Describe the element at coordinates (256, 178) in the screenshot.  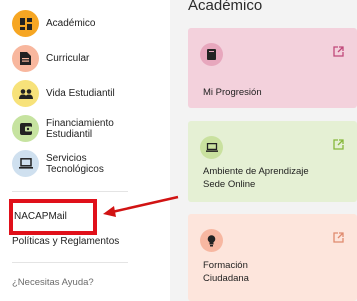
I see `card-title: Ambiente de Aprendizaje Sede Online` at that location.